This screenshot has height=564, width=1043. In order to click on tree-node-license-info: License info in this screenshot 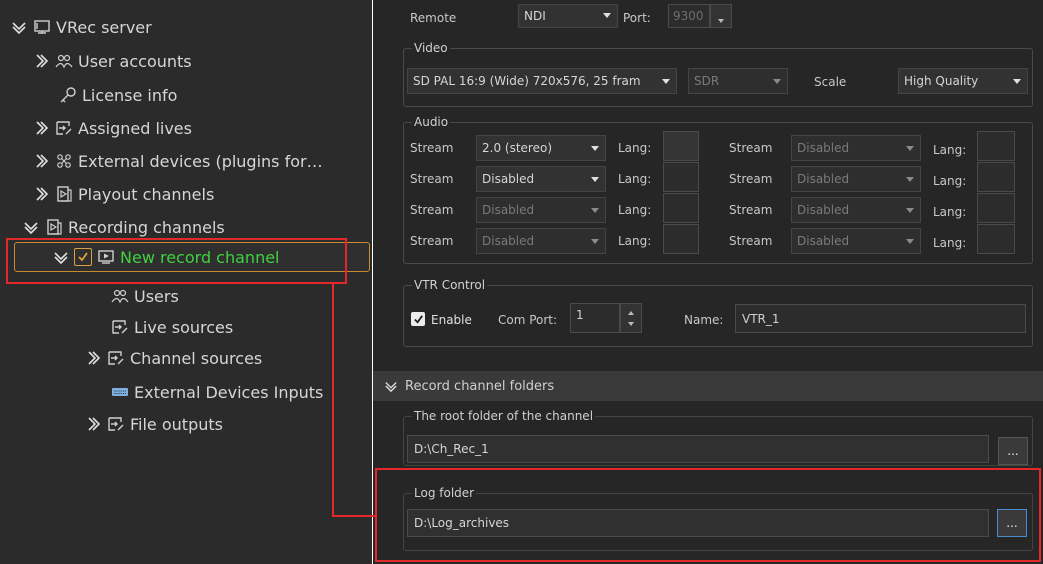, I will do `click(115, 95)`.